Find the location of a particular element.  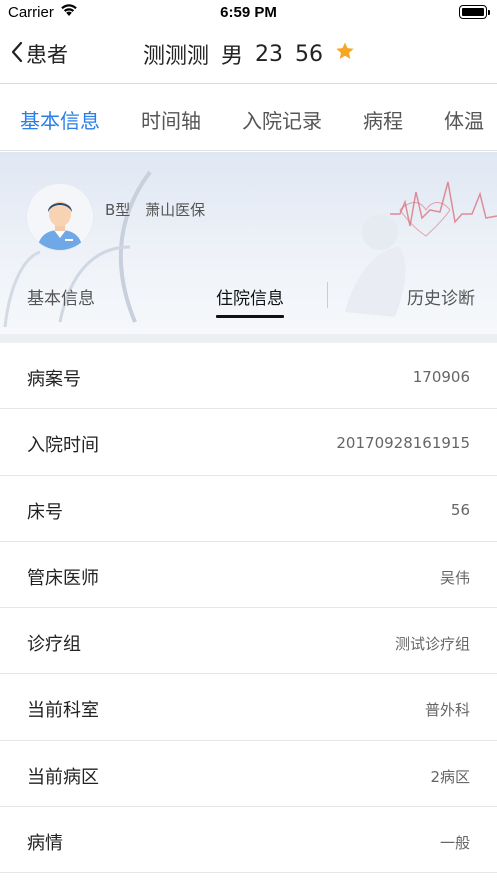

list-item: 入院时间 20170928161915 is located at coordinates (248, 442).